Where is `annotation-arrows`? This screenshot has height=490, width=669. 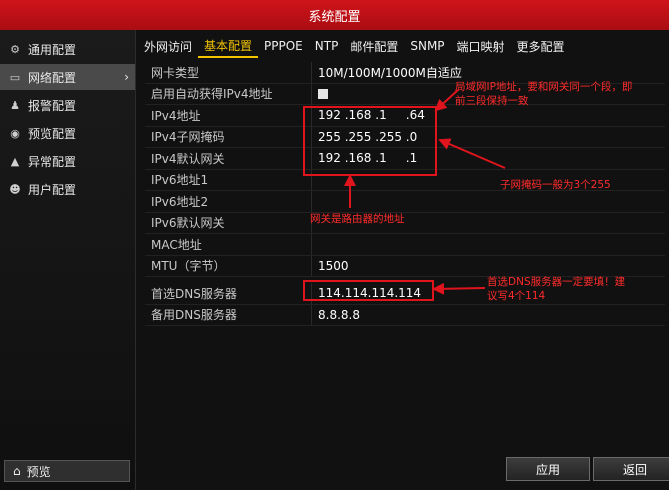 annotation-arrows is located at coordinates (425, 192).